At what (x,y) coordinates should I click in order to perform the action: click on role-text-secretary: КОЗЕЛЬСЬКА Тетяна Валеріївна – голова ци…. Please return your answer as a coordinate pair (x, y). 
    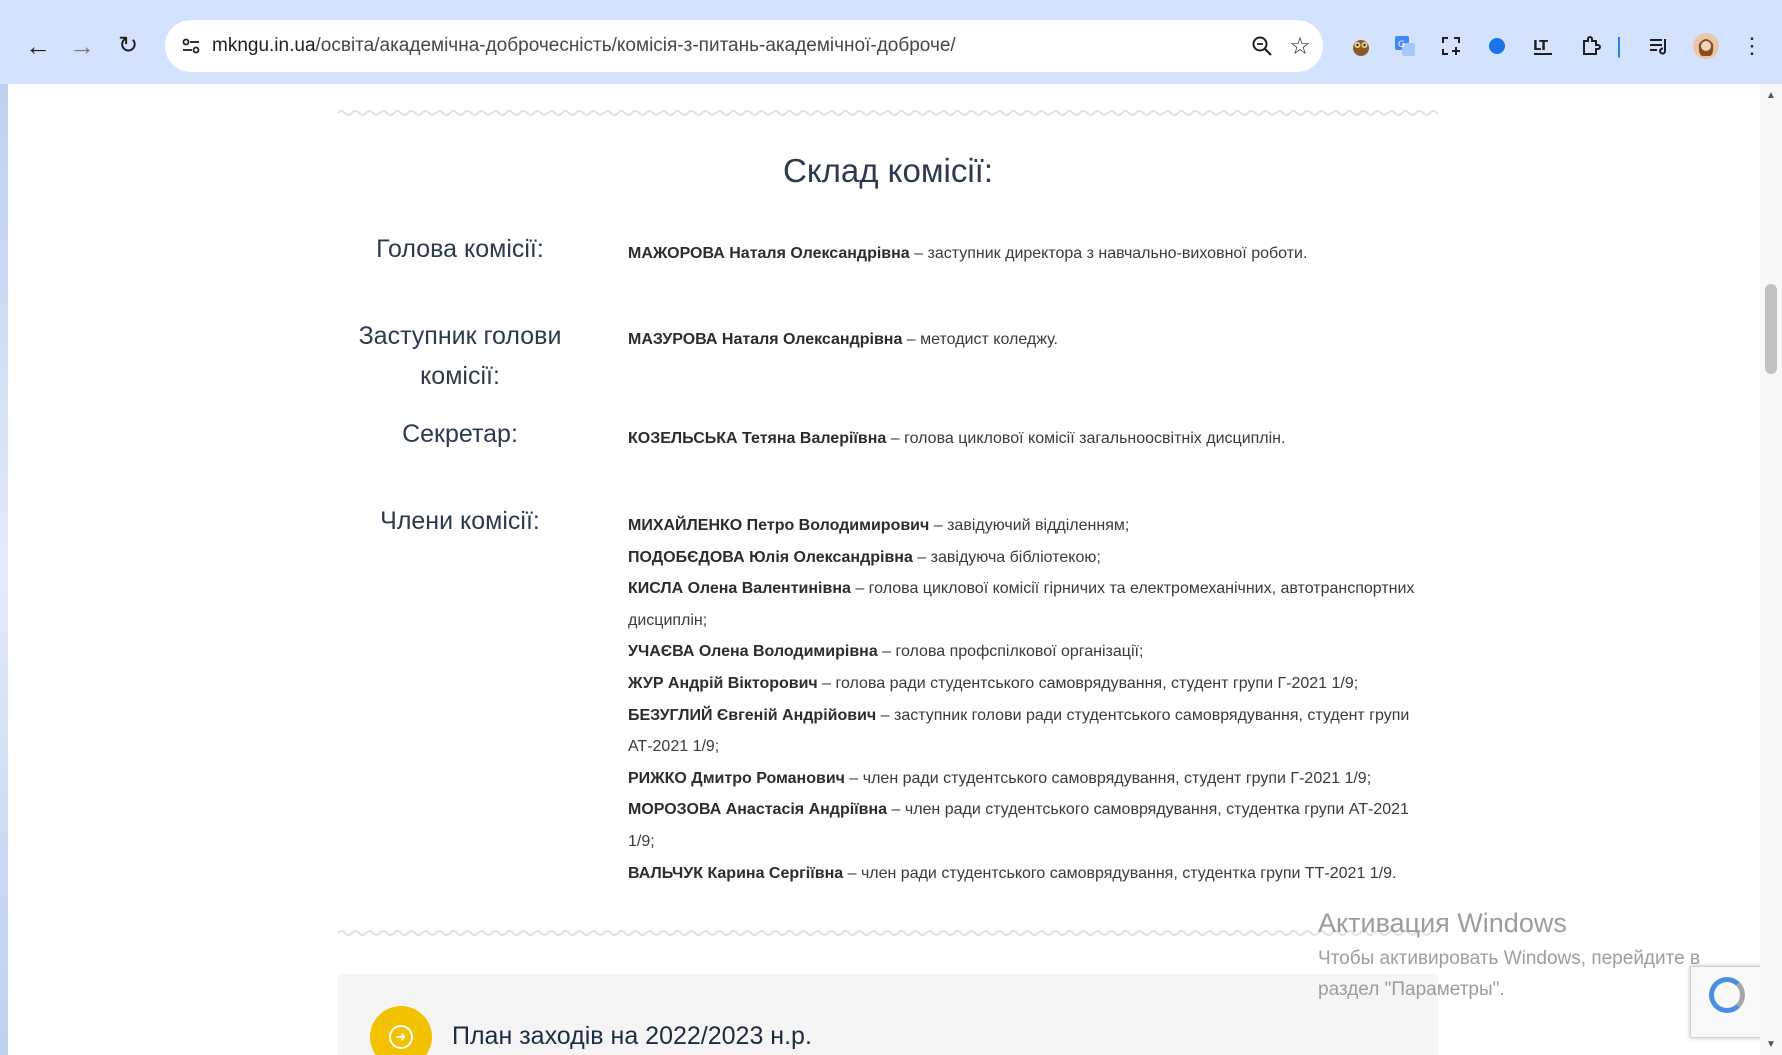
    Looking at the image, I should click on (1028, 439).